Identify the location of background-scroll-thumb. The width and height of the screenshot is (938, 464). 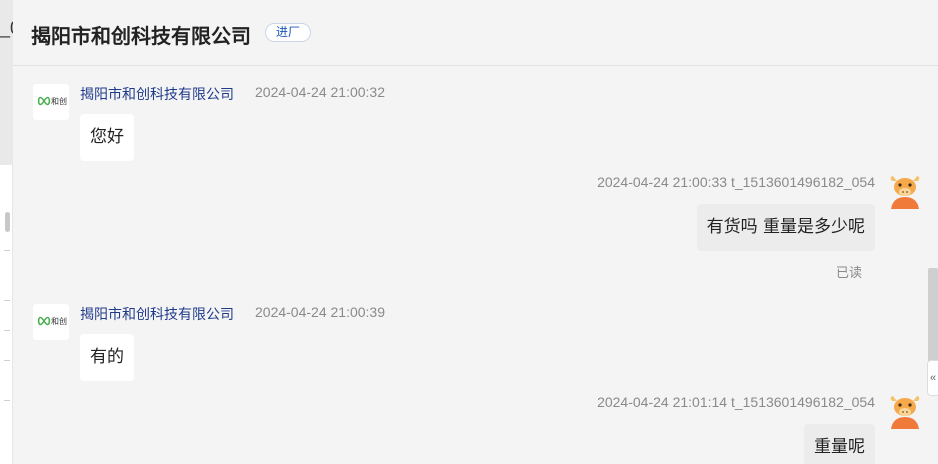
(7, 222).